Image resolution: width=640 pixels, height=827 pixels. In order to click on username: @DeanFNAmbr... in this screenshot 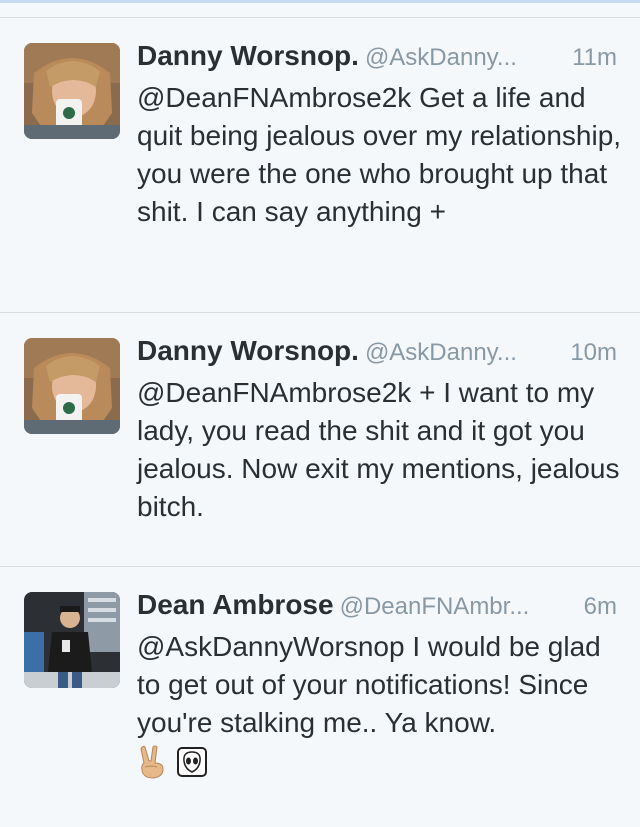, I will do `click(435, 606)`.